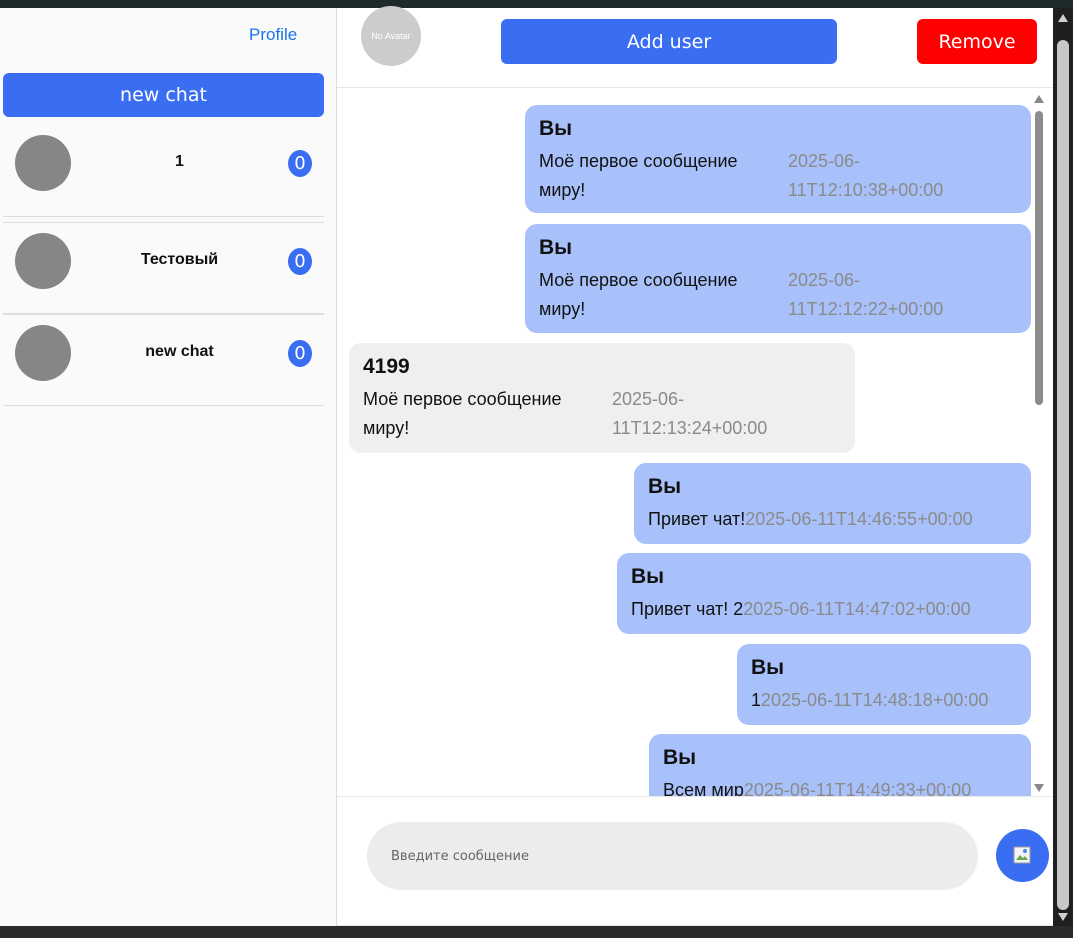 The image size is (1073, 938). I want to click on message-list-scrollbar, so click(1039, 258).